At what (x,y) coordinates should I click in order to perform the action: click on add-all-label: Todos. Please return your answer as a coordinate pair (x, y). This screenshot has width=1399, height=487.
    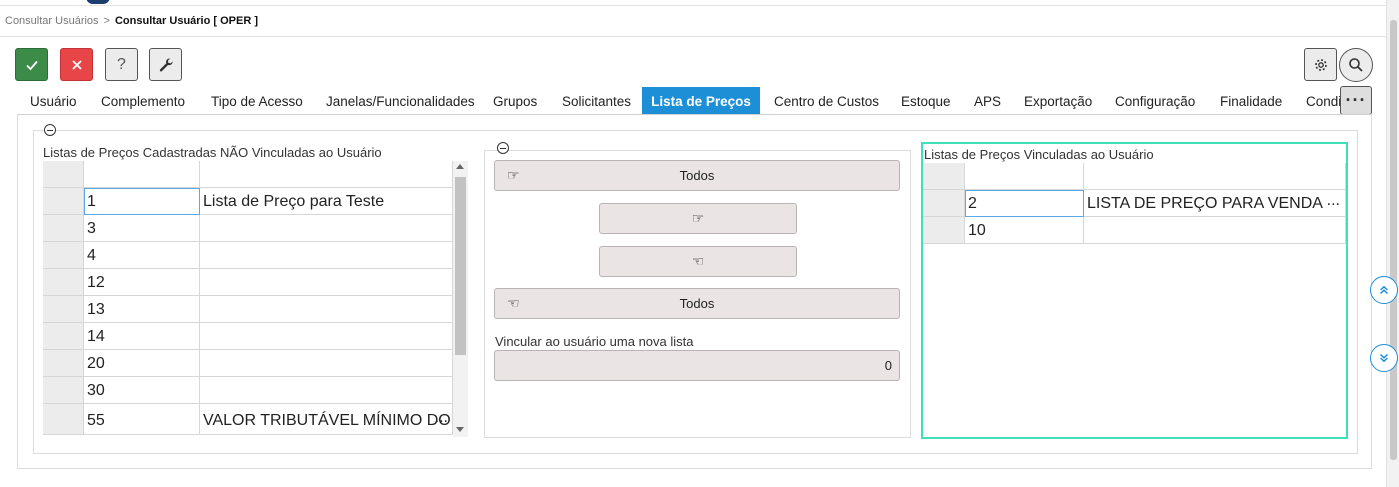
    Looking at the image, I should click on (697, 175).